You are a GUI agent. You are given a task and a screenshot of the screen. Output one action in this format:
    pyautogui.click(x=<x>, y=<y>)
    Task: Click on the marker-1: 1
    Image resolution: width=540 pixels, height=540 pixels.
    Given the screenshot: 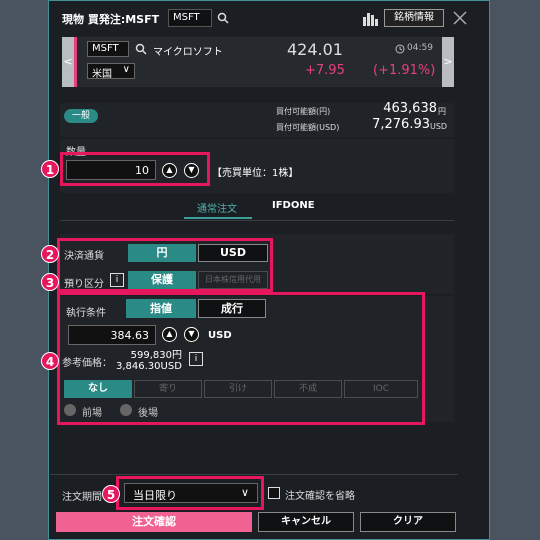 What is the action you would take?
    pyautogui.click(x=50, y=169)
    